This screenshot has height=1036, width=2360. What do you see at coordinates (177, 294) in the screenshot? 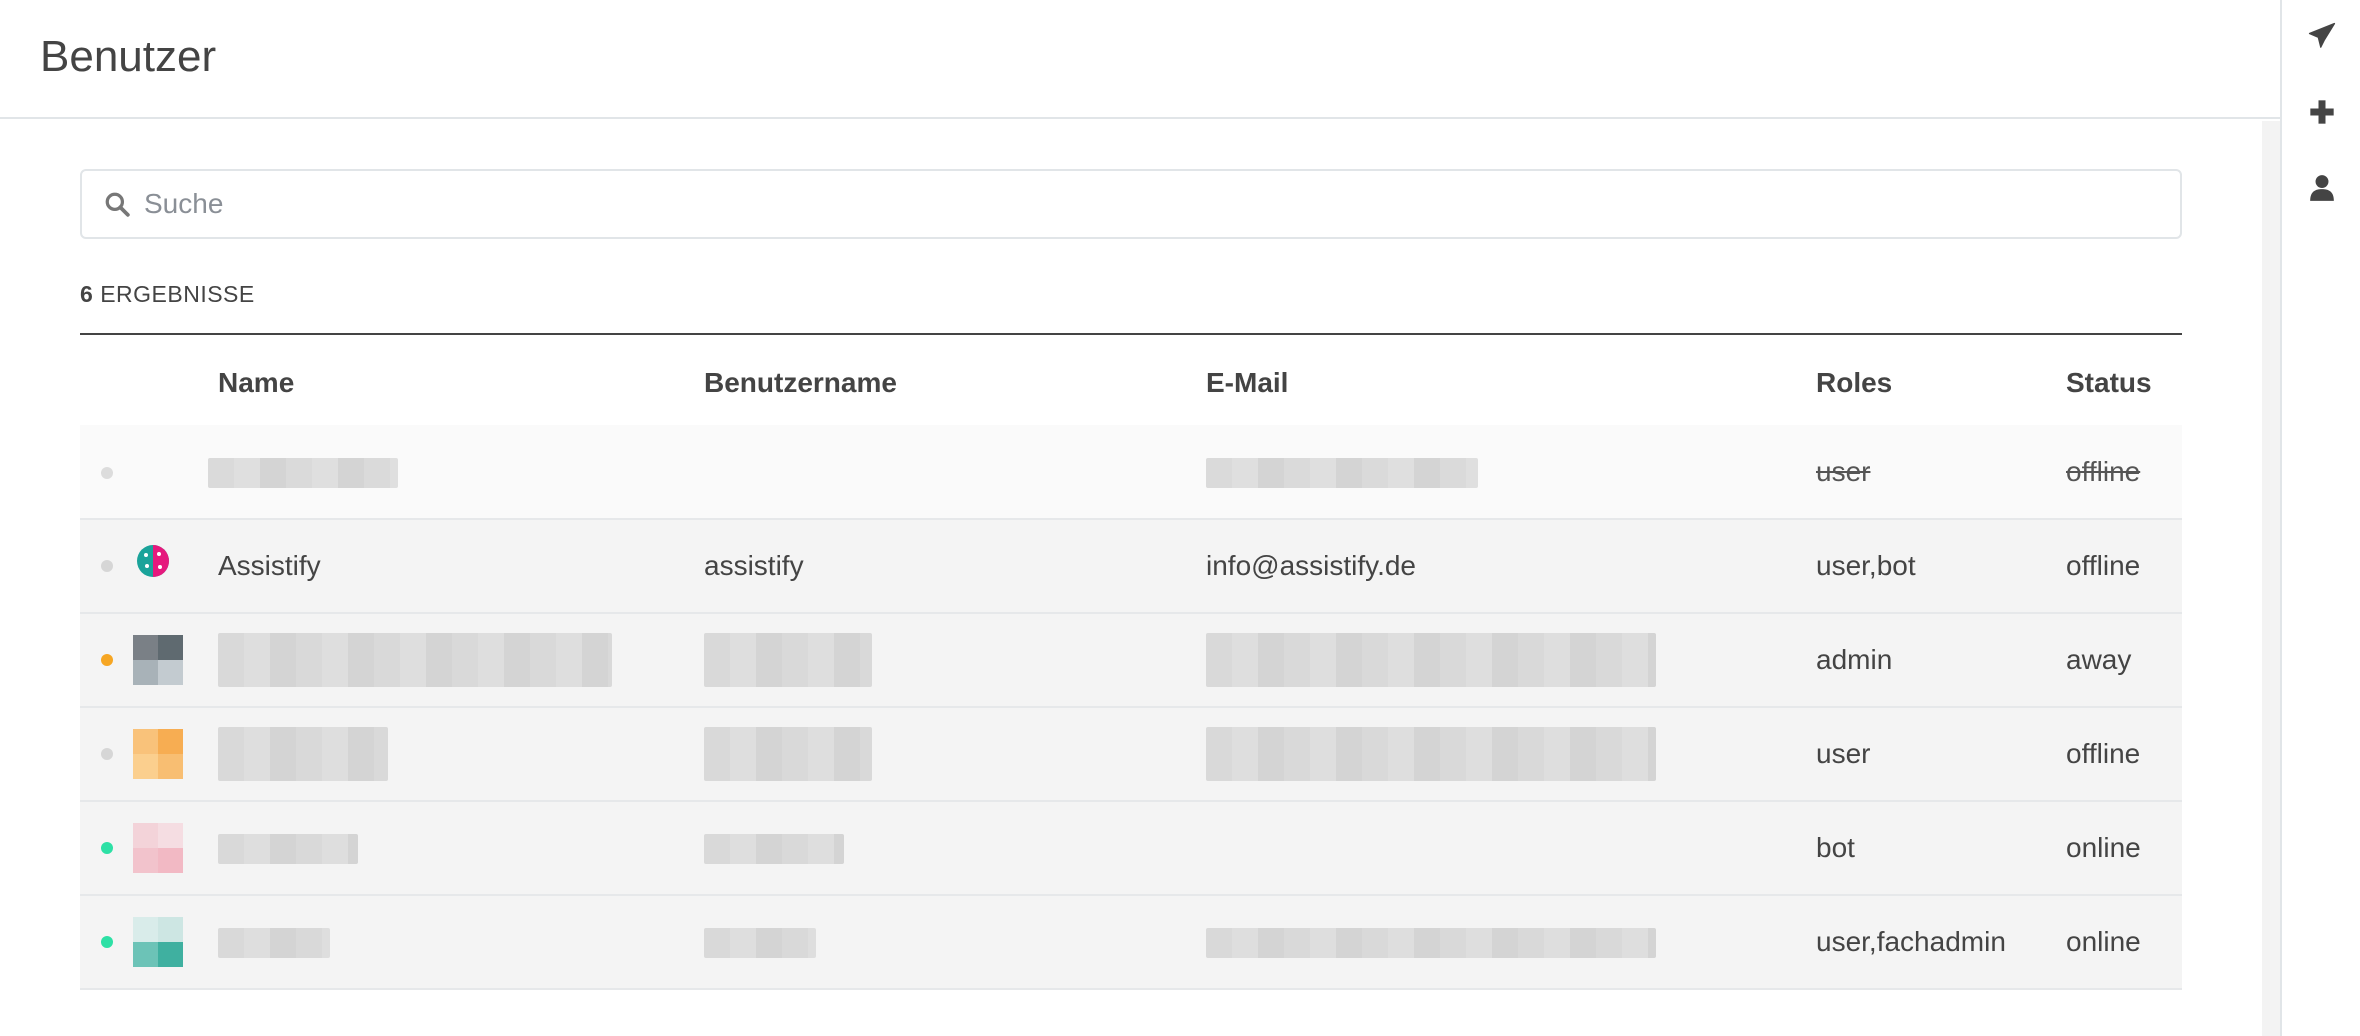
I see `results-label: ERGEBNISSE` at bounding box center [177, 294].